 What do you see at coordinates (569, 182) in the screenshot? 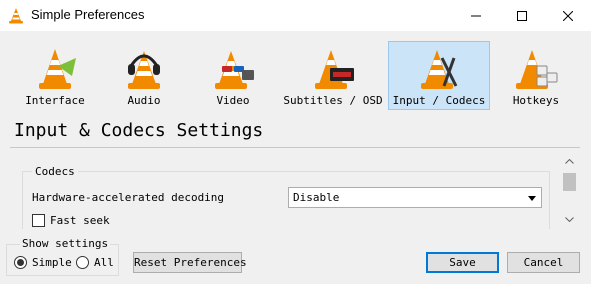
I see `scroll-thumb` at bounding box center [569, 182].